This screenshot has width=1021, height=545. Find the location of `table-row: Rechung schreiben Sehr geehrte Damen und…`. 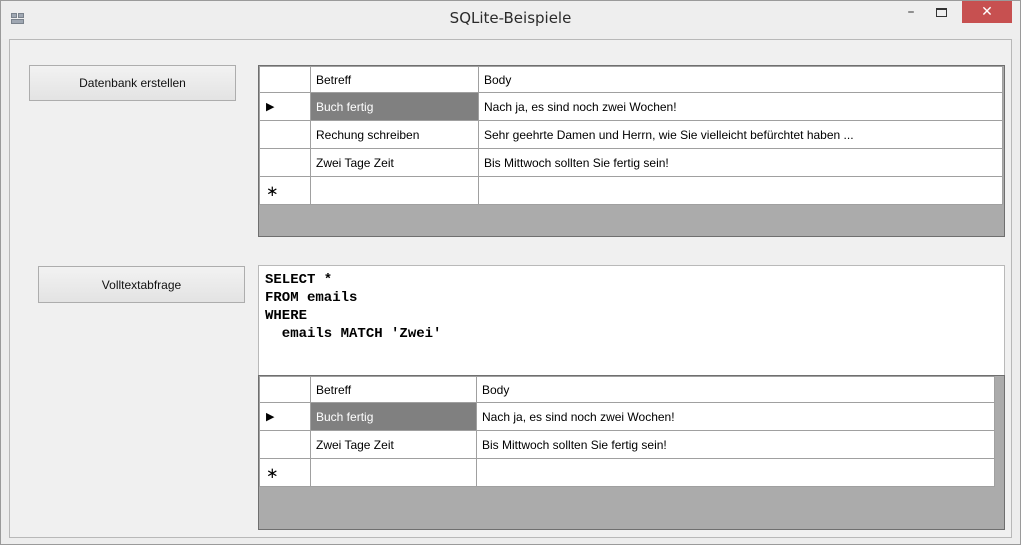

table-row: Rechung schreiben Sehr geehrte Damen und… is located at coordinates (631, 134).